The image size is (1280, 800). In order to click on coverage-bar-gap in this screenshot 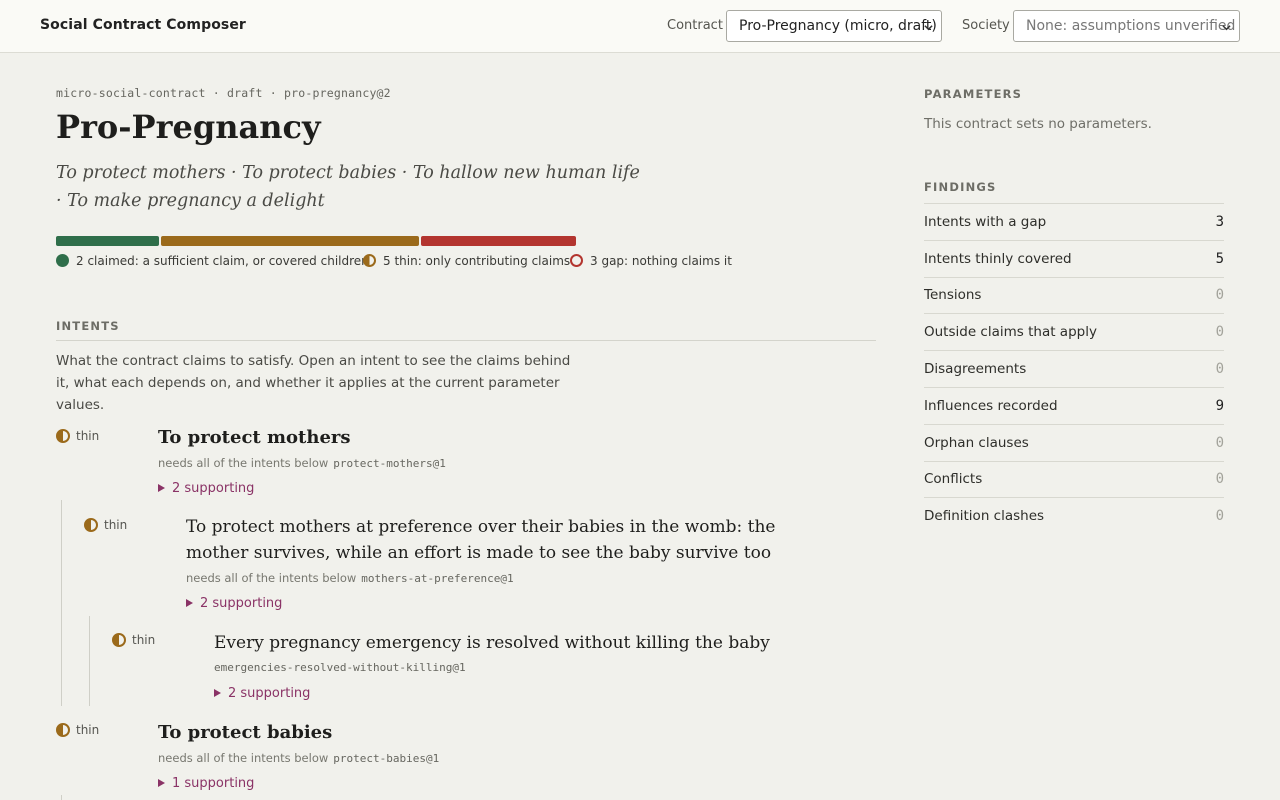, I will do `click(498, 241)`.